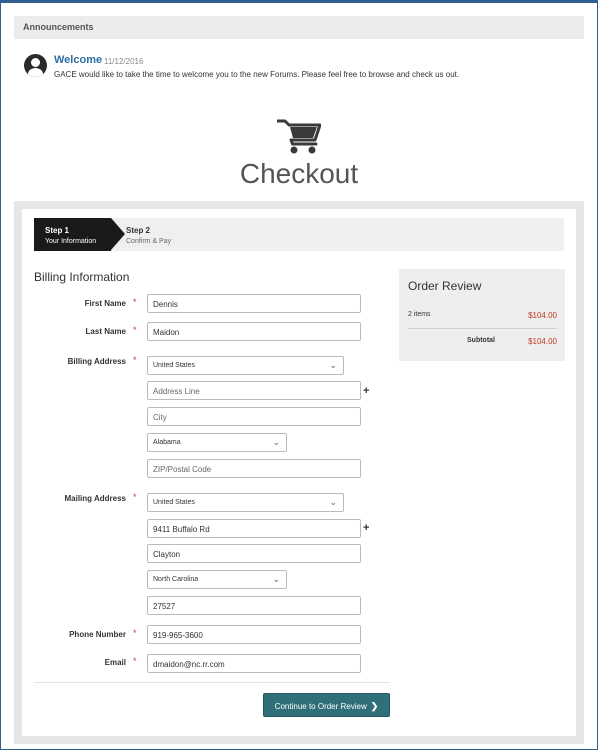  Describe the element at coordinates (254, 663) in the screenshot. I see `email-input: dmaidon@nc.rr.com` at that location.